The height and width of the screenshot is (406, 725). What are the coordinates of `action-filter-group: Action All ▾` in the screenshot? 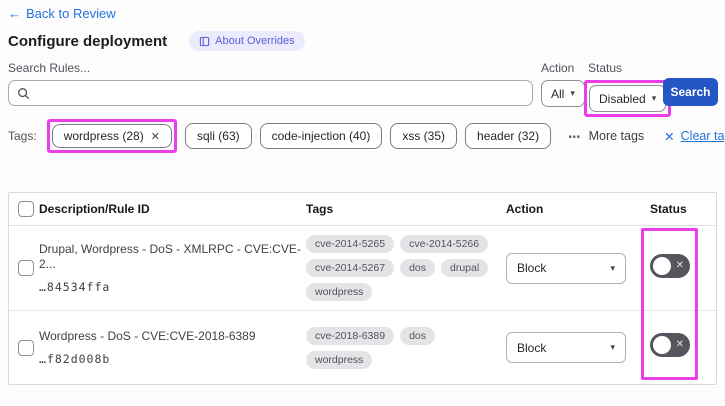 It's located at (563, 84).